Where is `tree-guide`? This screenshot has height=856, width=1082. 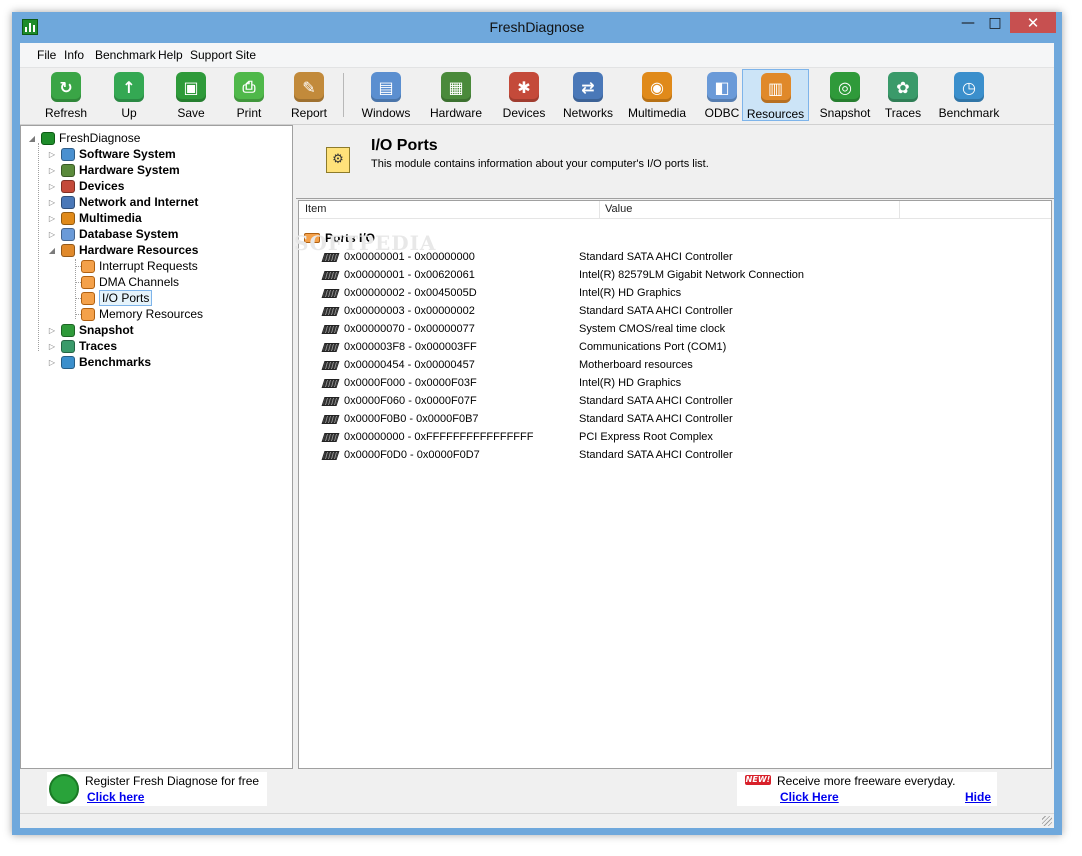
tree-guide is located at coordinates (38, 247).